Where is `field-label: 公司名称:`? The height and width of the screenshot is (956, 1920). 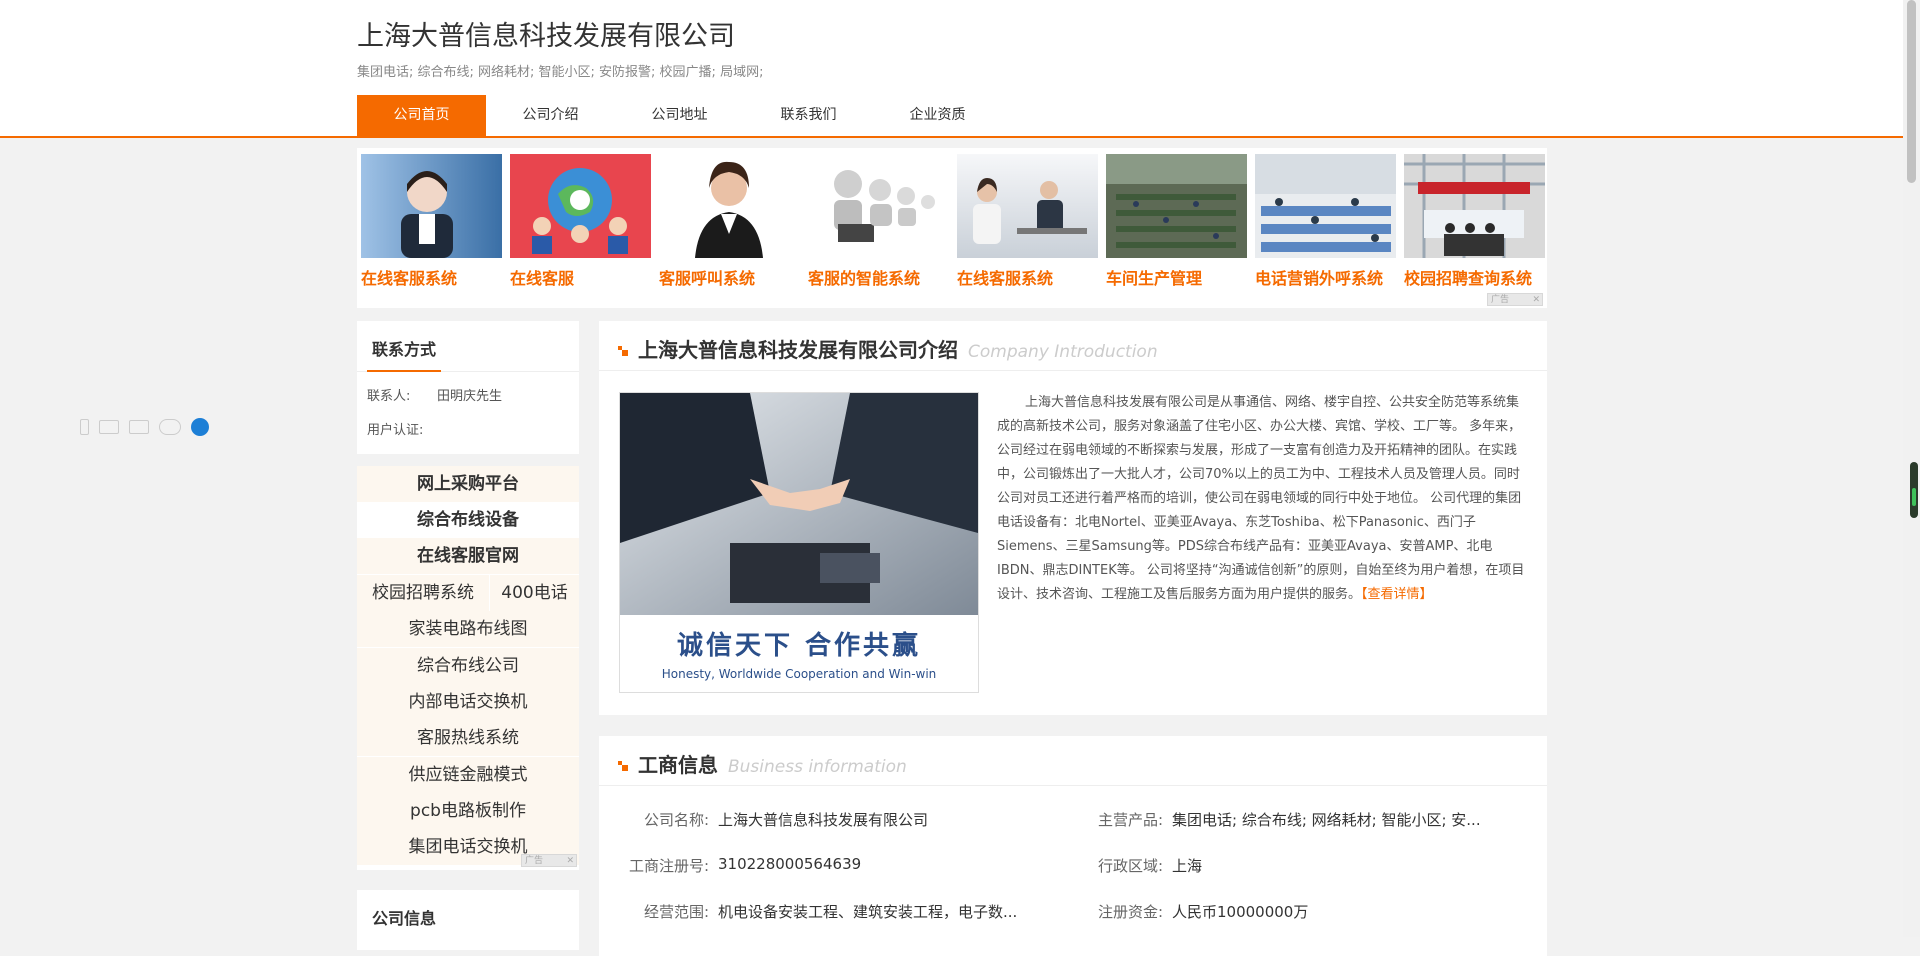 field-label: 公司名称: is located at coordinates (676, 820).